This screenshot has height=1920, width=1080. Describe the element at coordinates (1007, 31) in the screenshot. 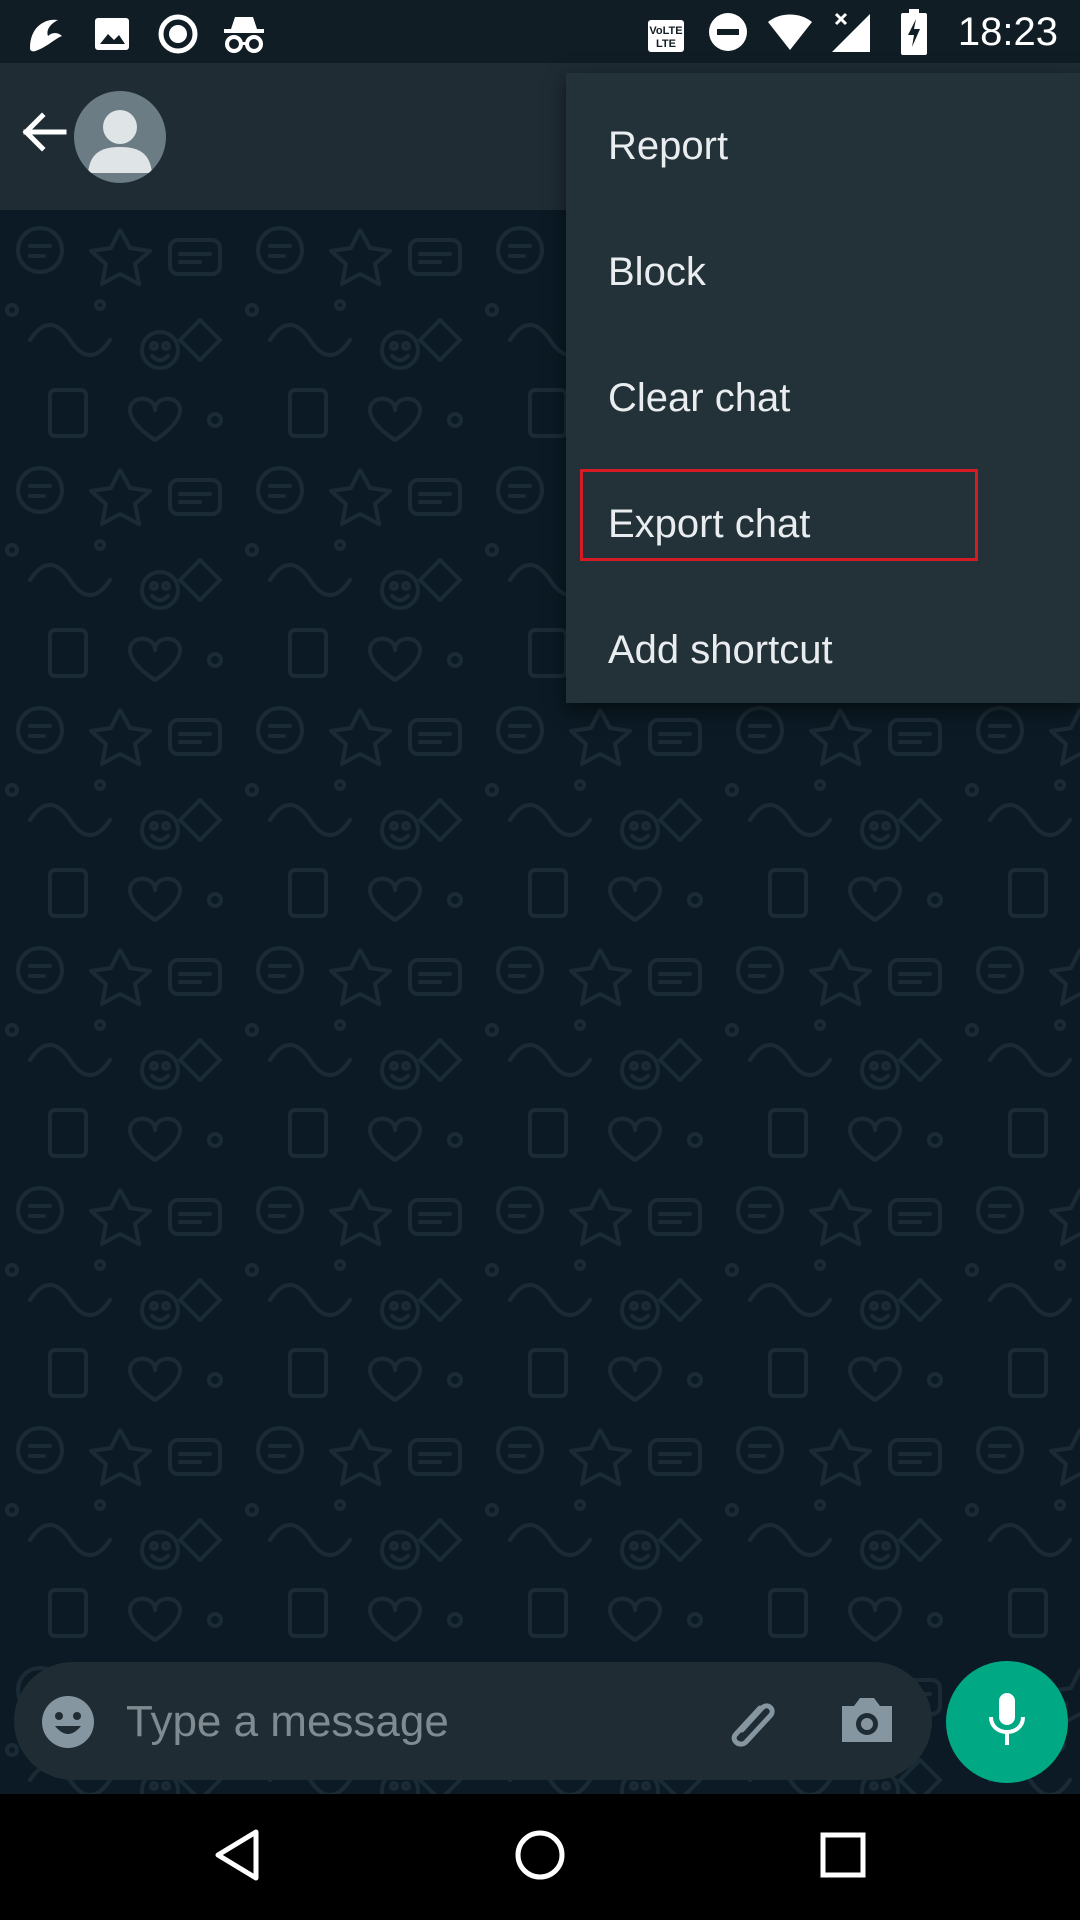

I see `status-time: 18:23` at that location.